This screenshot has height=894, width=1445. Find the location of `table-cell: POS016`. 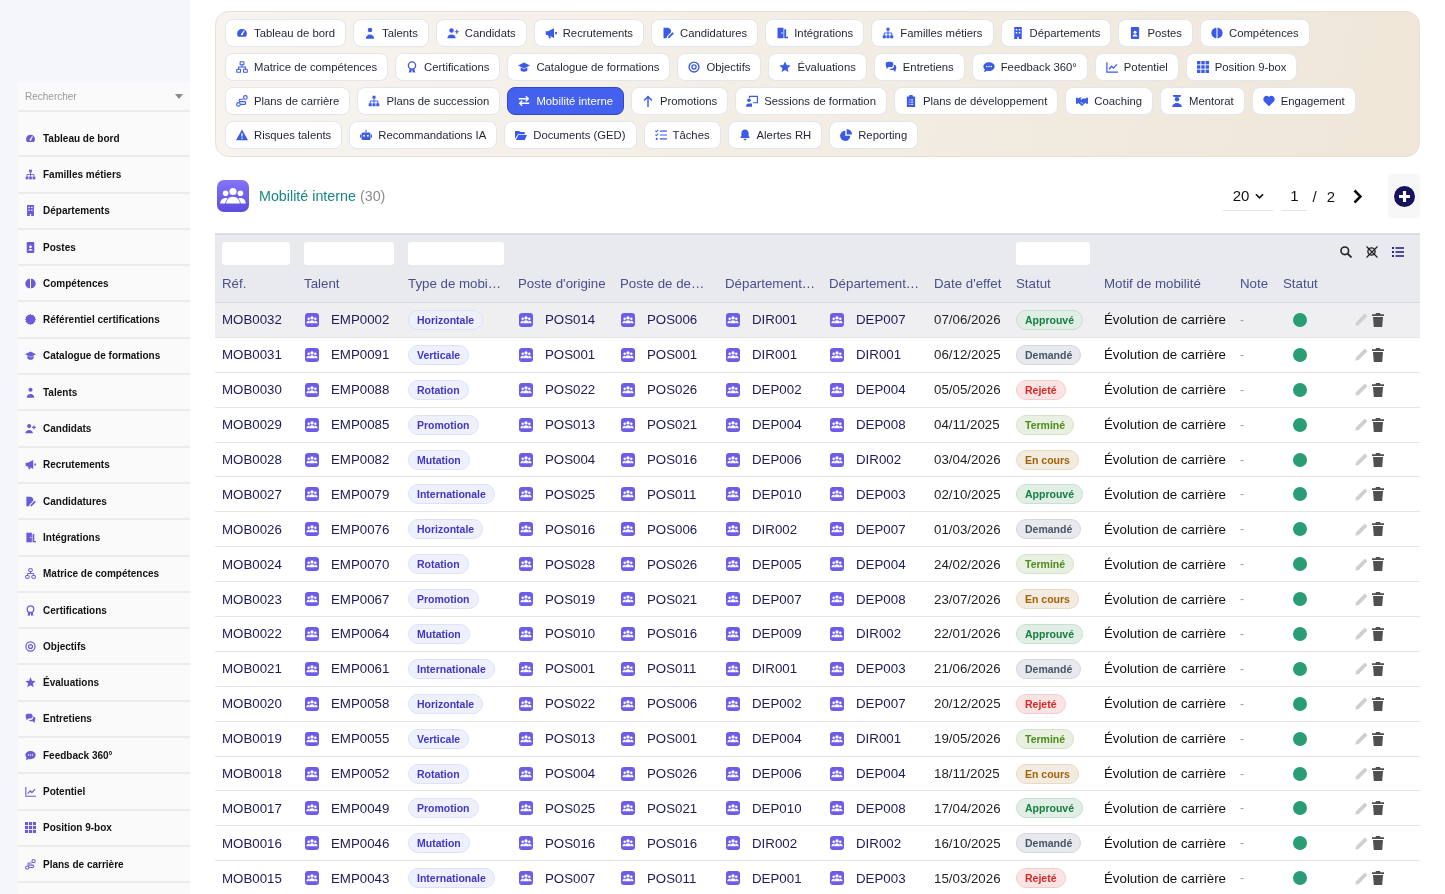

table-cell: POS016 is located at coordinates (570, 529).